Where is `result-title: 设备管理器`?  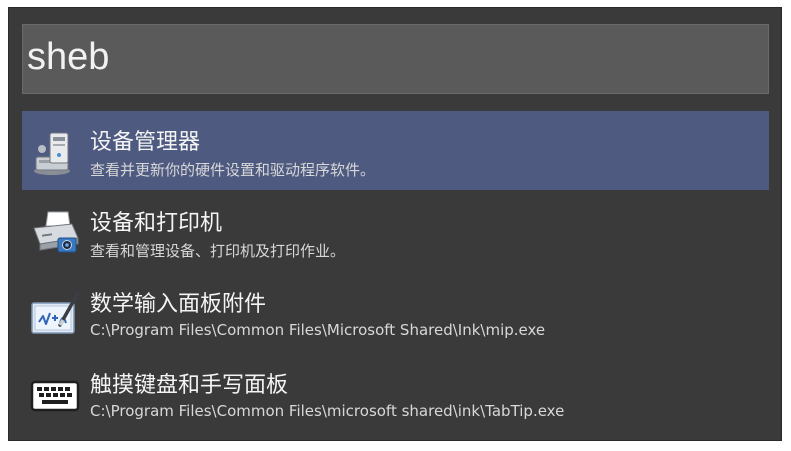 result-title: 设备管理器 is located at coordinates (145, 142).